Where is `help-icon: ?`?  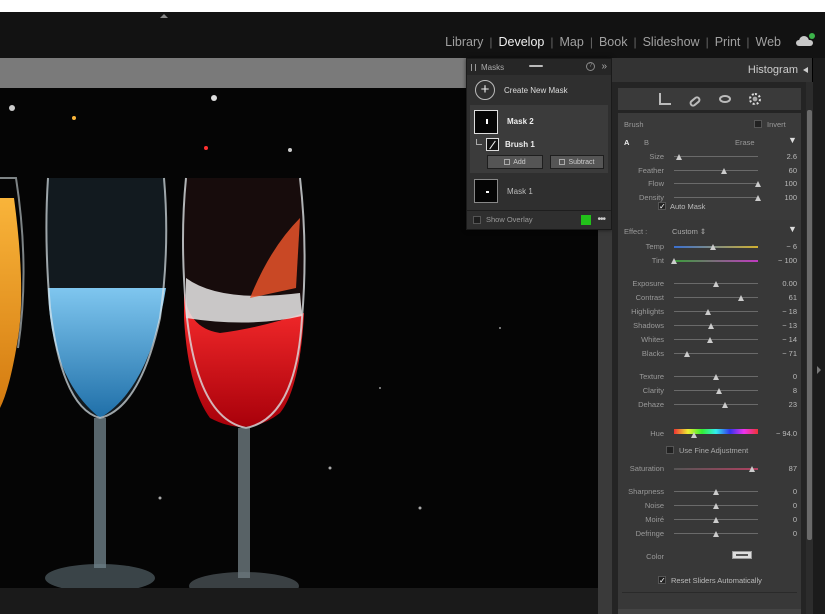 help-icon: ? is located at coordinates (590, 66).